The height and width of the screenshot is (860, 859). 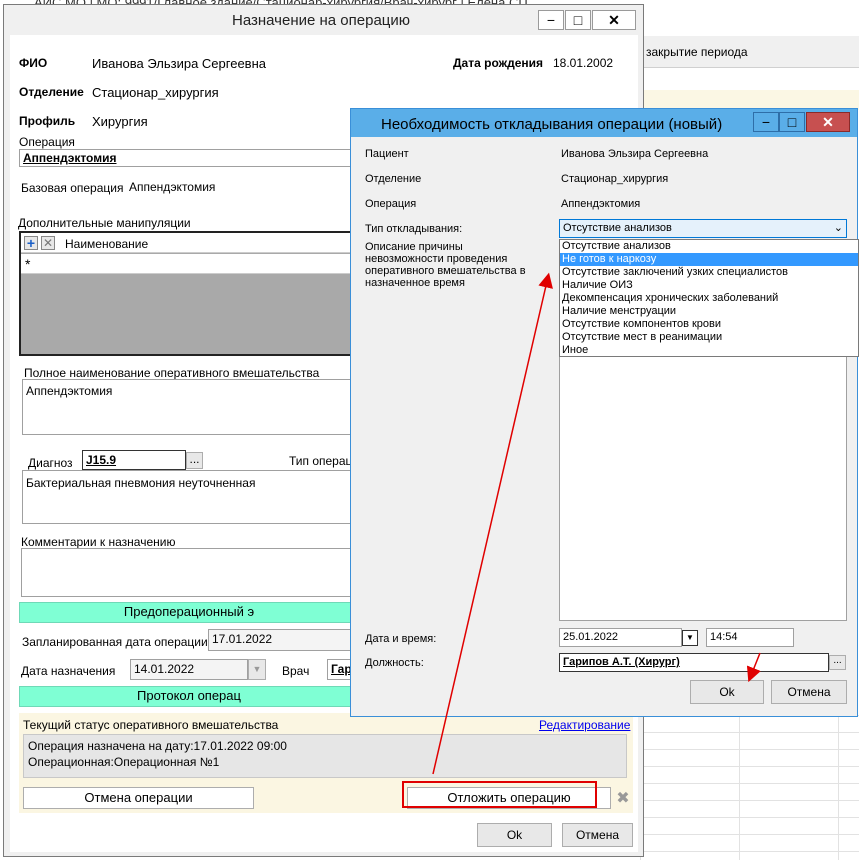 I want to click on arrow-to-dropdown, so click(x=492, y=523).